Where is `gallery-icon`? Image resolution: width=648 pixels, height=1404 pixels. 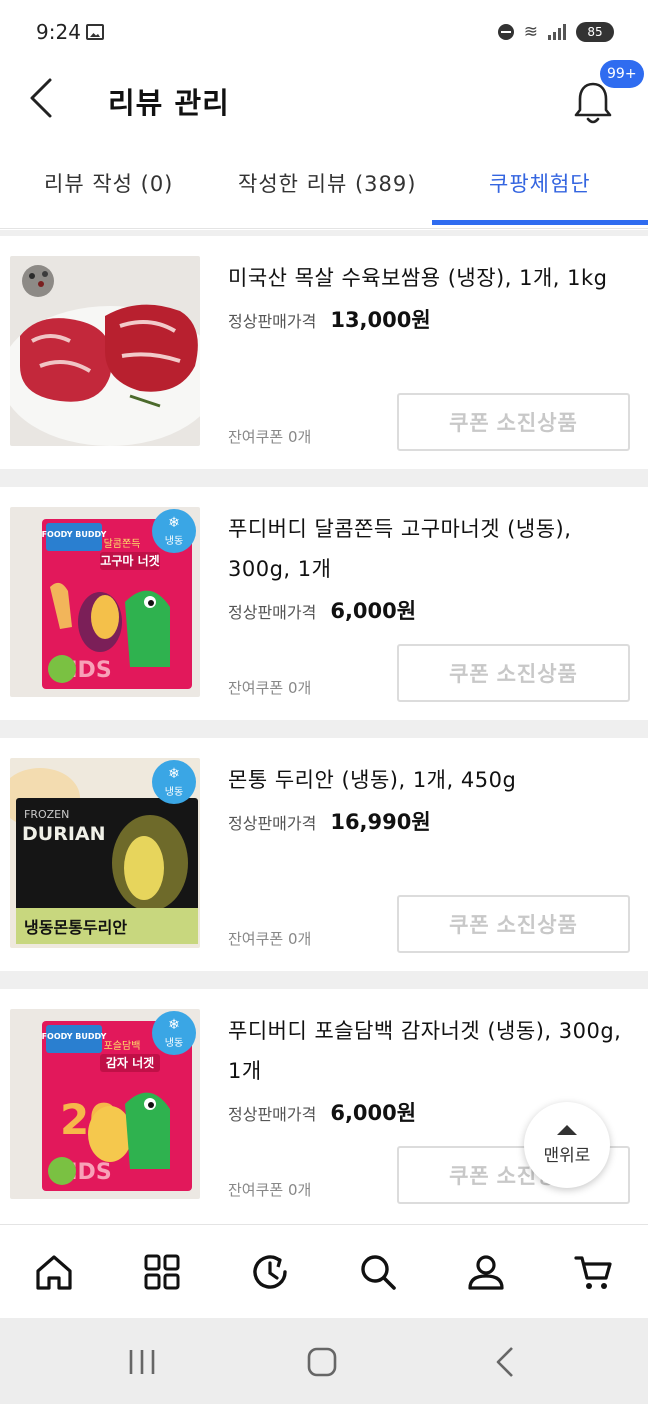 gallery-icon is located at coordinates (95, 32).